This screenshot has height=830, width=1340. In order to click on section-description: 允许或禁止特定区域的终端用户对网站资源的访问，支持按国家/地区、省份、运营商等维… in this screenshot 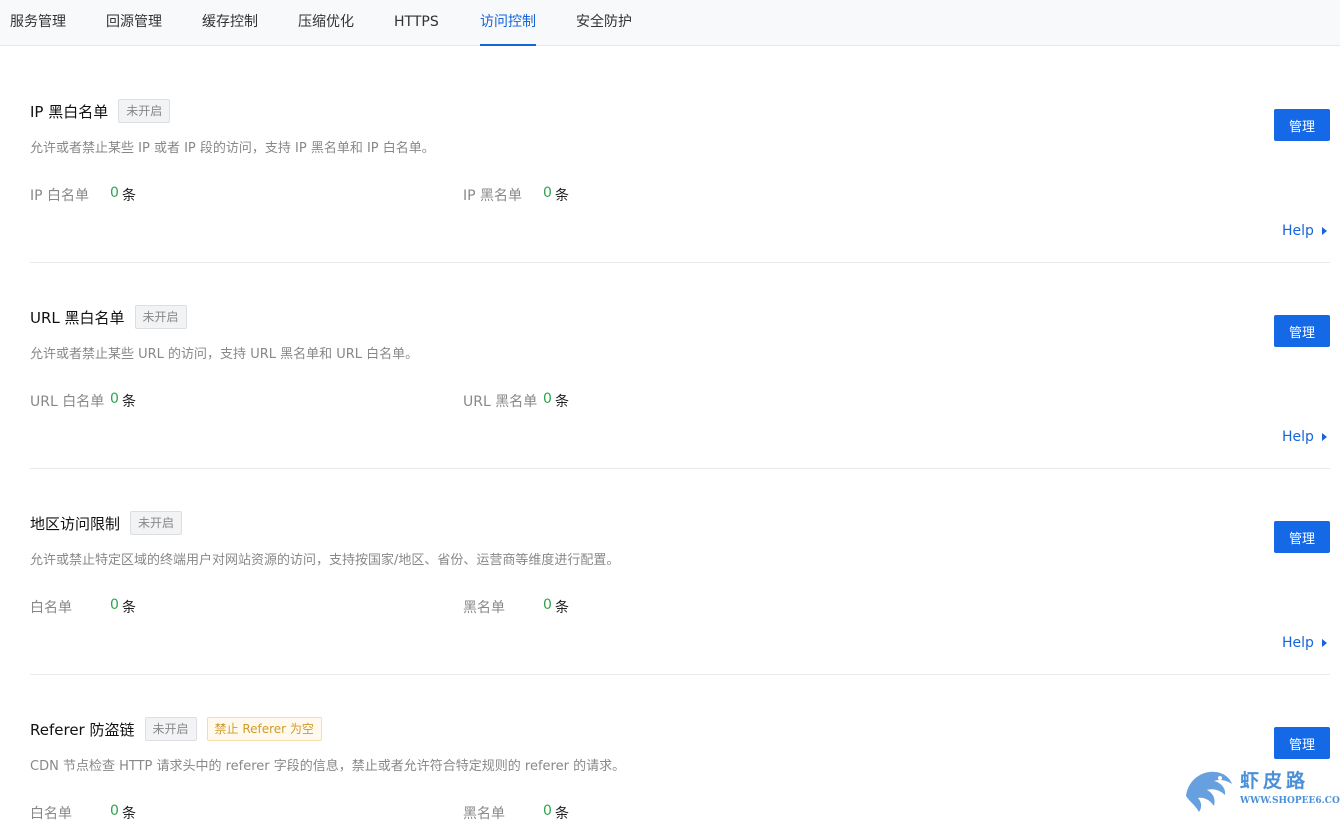, I will do `click(325, 560)`.